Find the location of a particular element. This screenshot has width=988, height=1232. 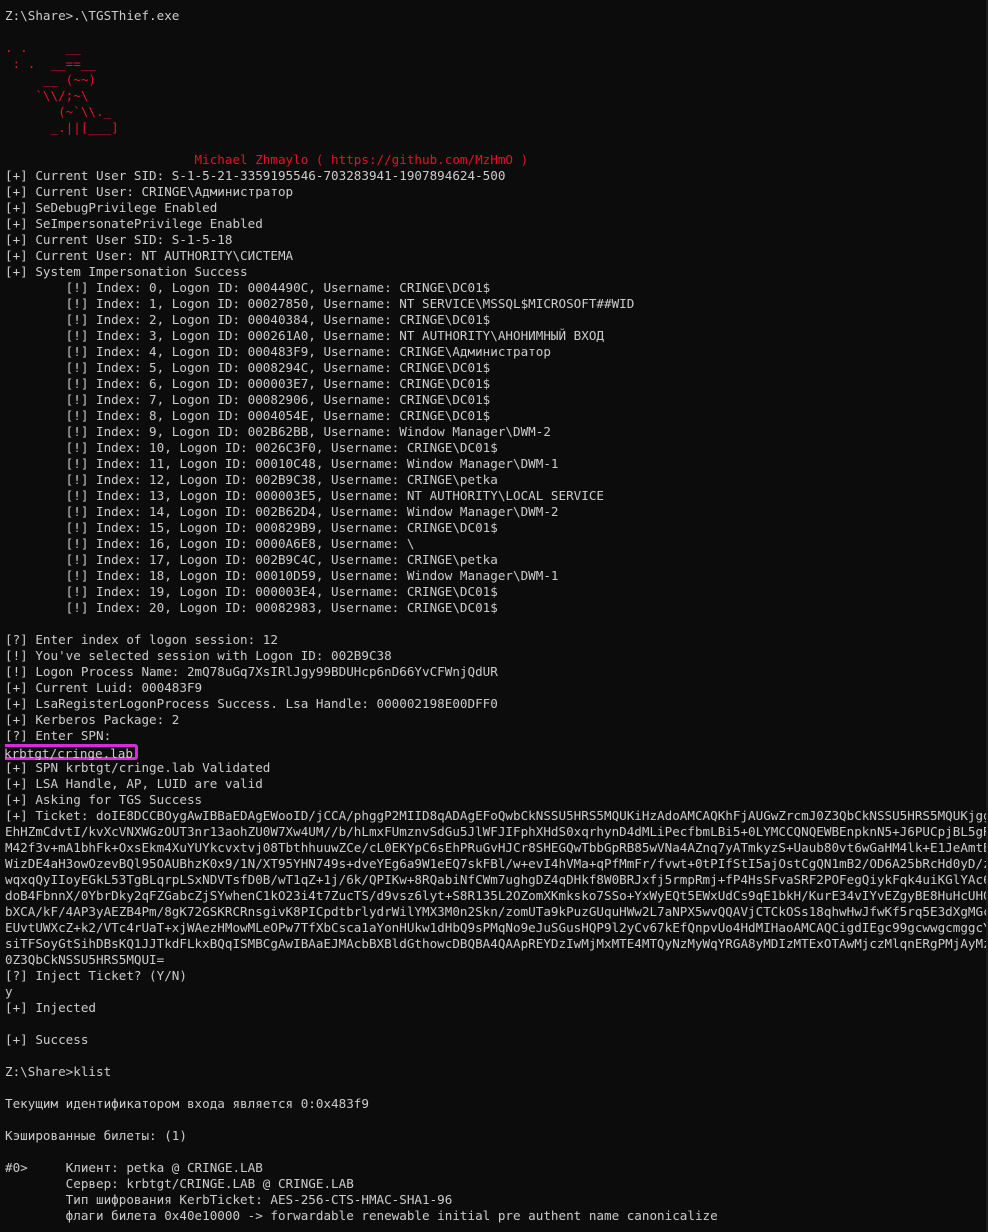

ascii-banner-line: . . __ is located at coordinates (43, 47).